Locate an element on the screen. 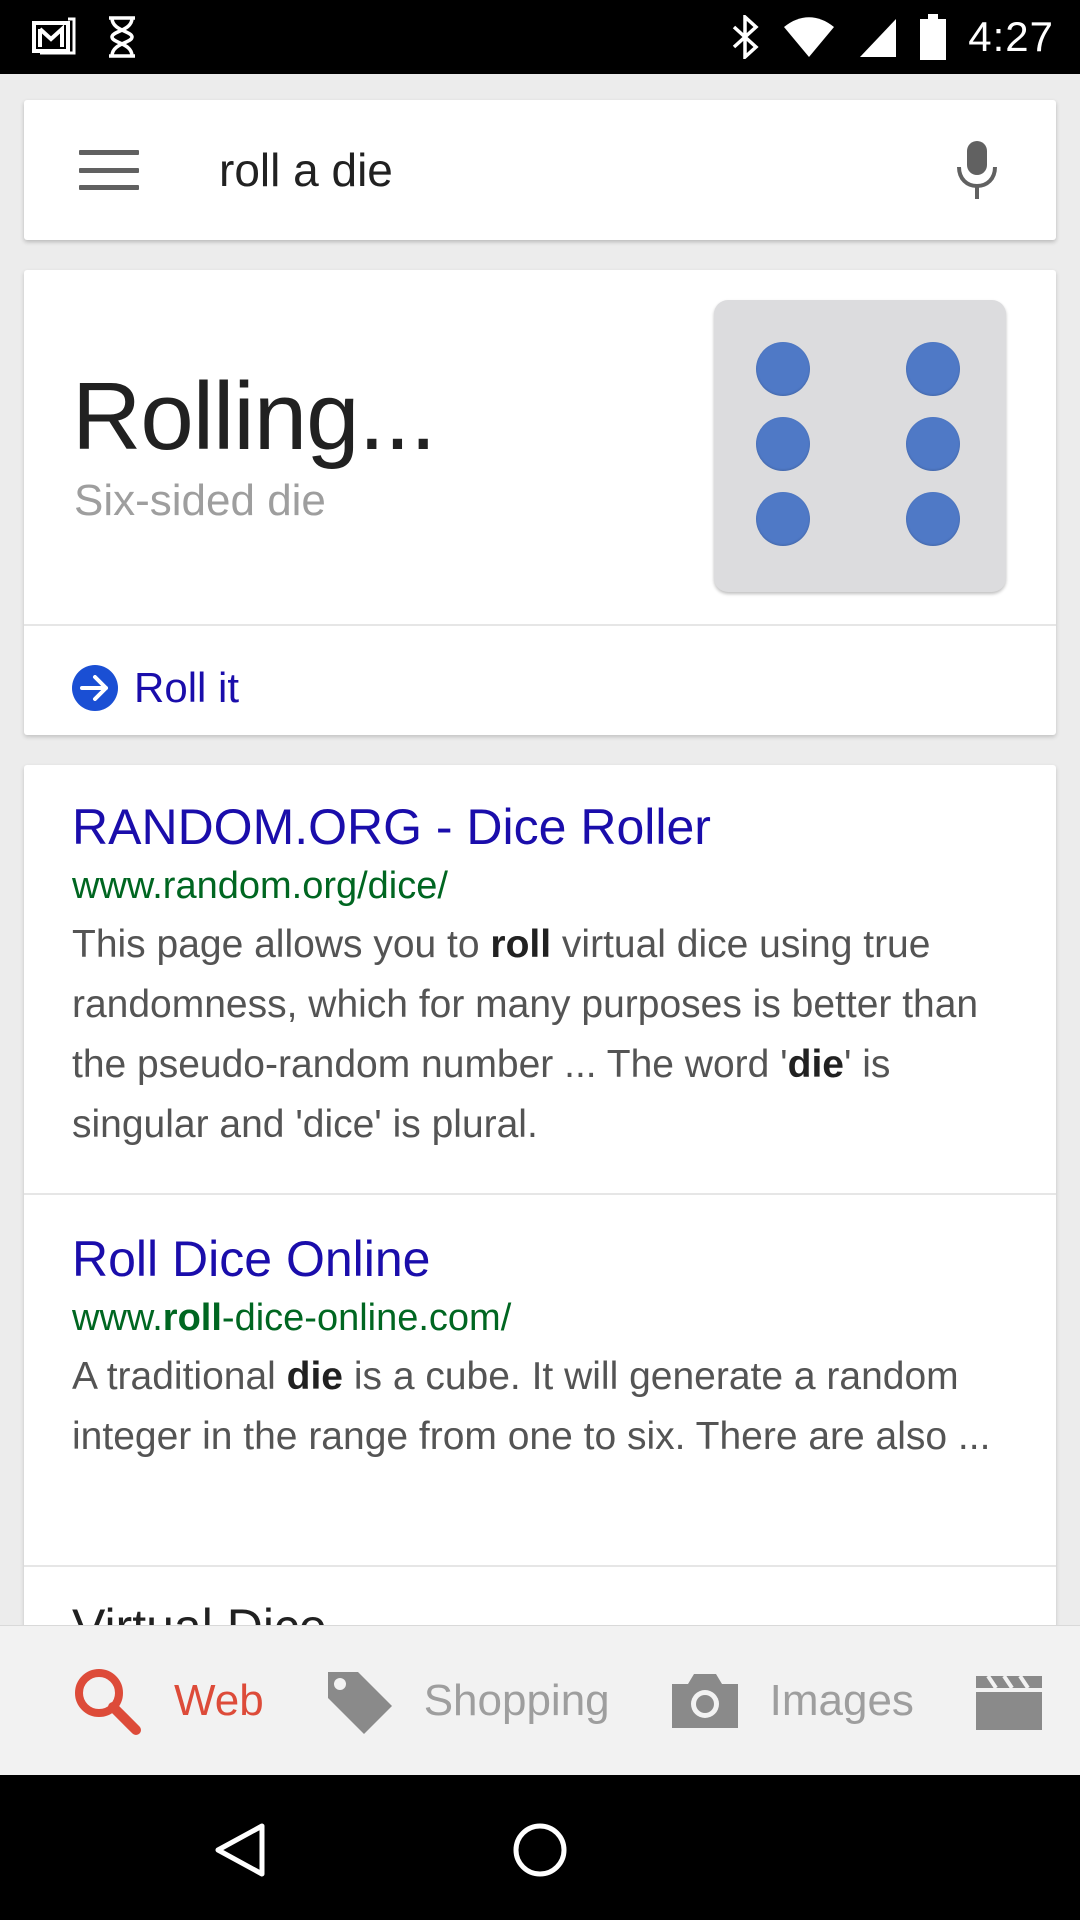  battery-icon is located at coordinates (933, 37).